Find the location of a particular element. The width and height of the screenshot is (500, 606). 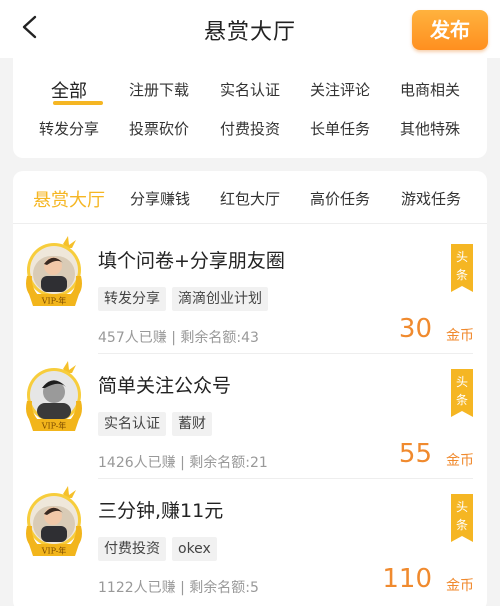

task-tag: 滴滴创业计划 is located at coordinates (220, 299).